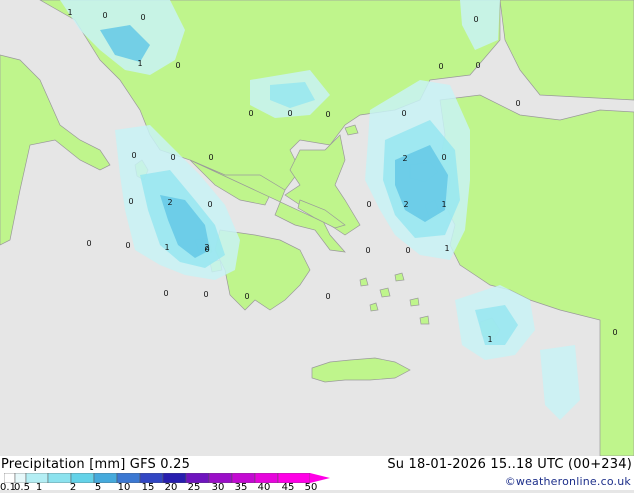  What do you see at coordinates (73, 487) in the screenshot?
I see `scale-tick-label: 2` at bounding box center [73, 487].